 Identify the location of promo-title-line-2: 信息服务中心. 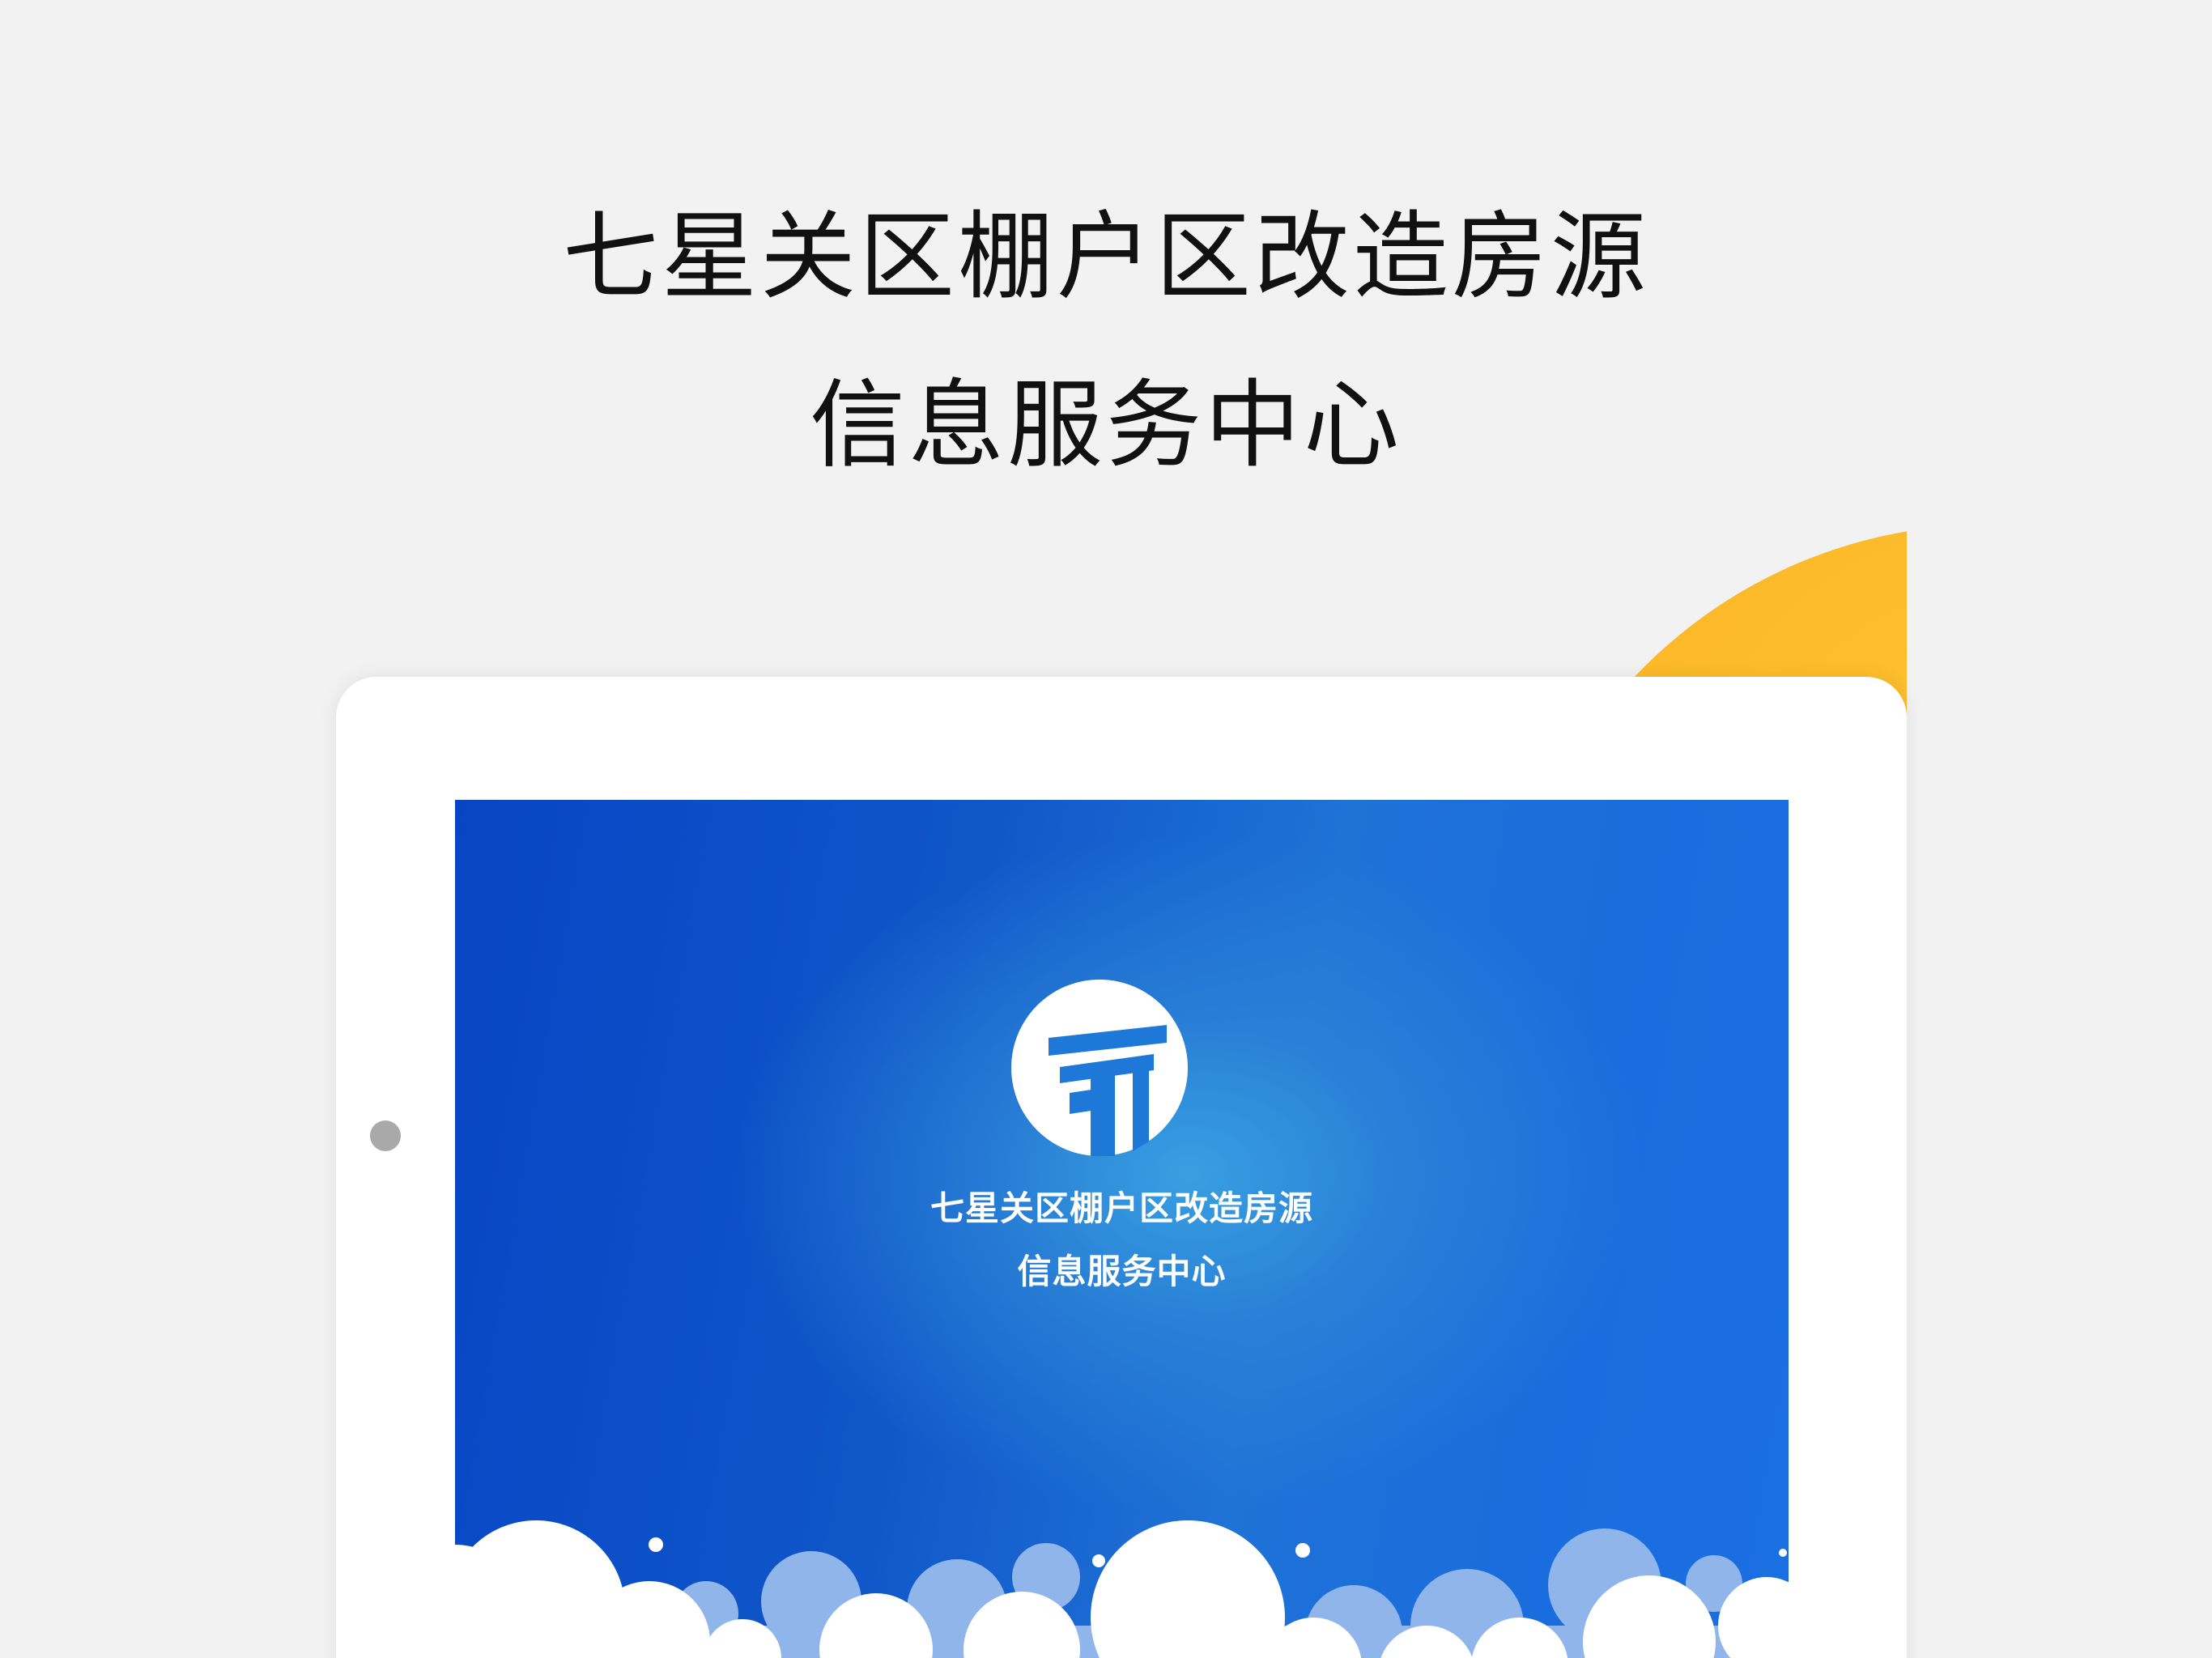
(1105, 425).